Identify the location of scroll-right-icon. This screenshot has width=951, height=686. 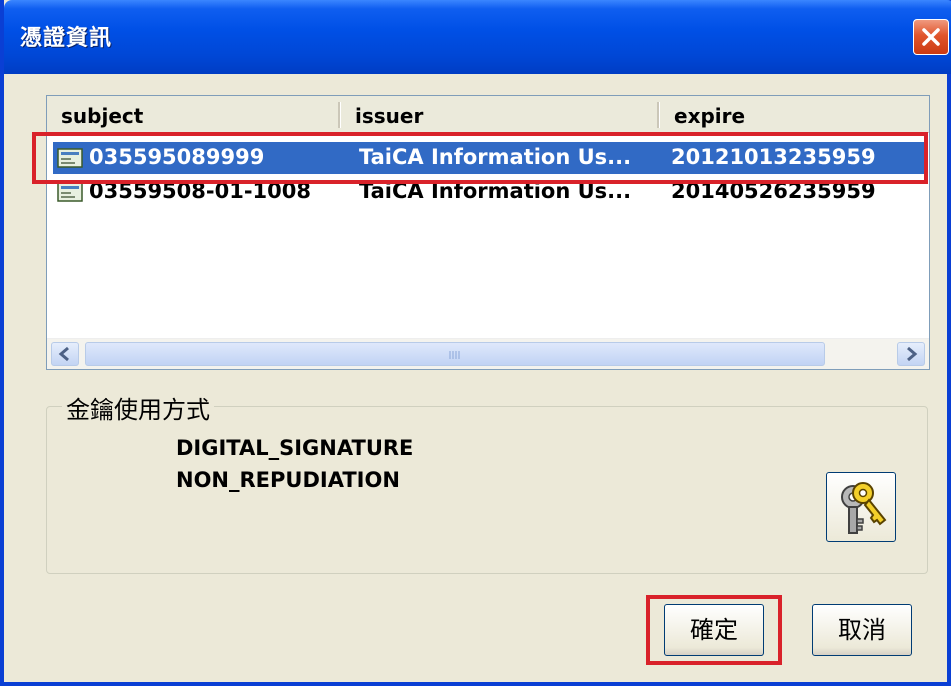
(912, 354).